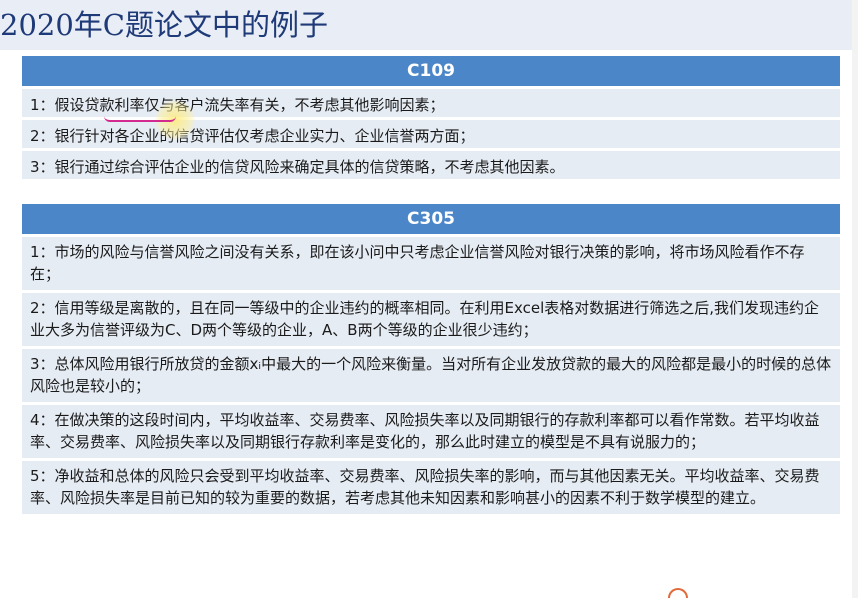 This screenshot has width=858, height=598. What do you see at coordinates (164, 25) in the screenshot?
I see `page-title: 2020年C题论文中的例子` at bounding box center [164, 25].